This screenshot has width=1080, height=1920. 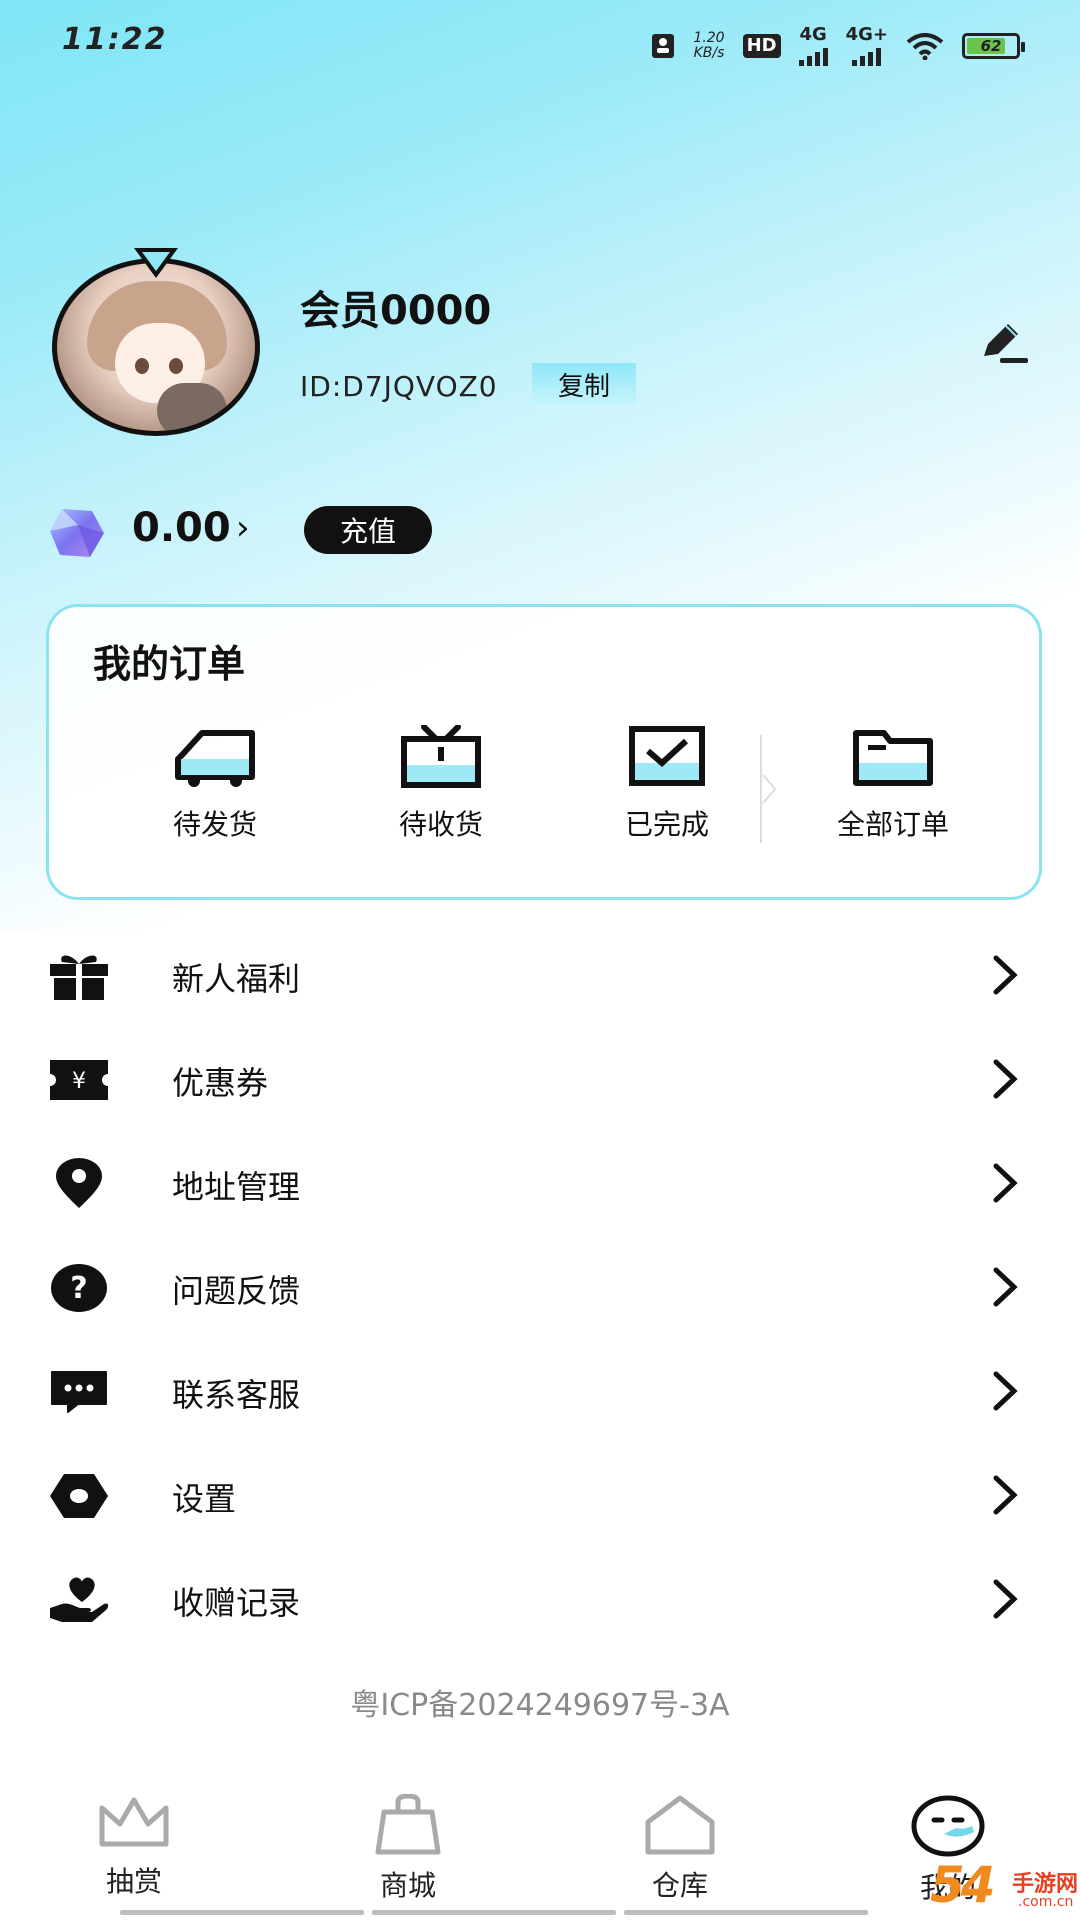 I want to click on menu-item-label: 设置, so click(x=204, y=1499).